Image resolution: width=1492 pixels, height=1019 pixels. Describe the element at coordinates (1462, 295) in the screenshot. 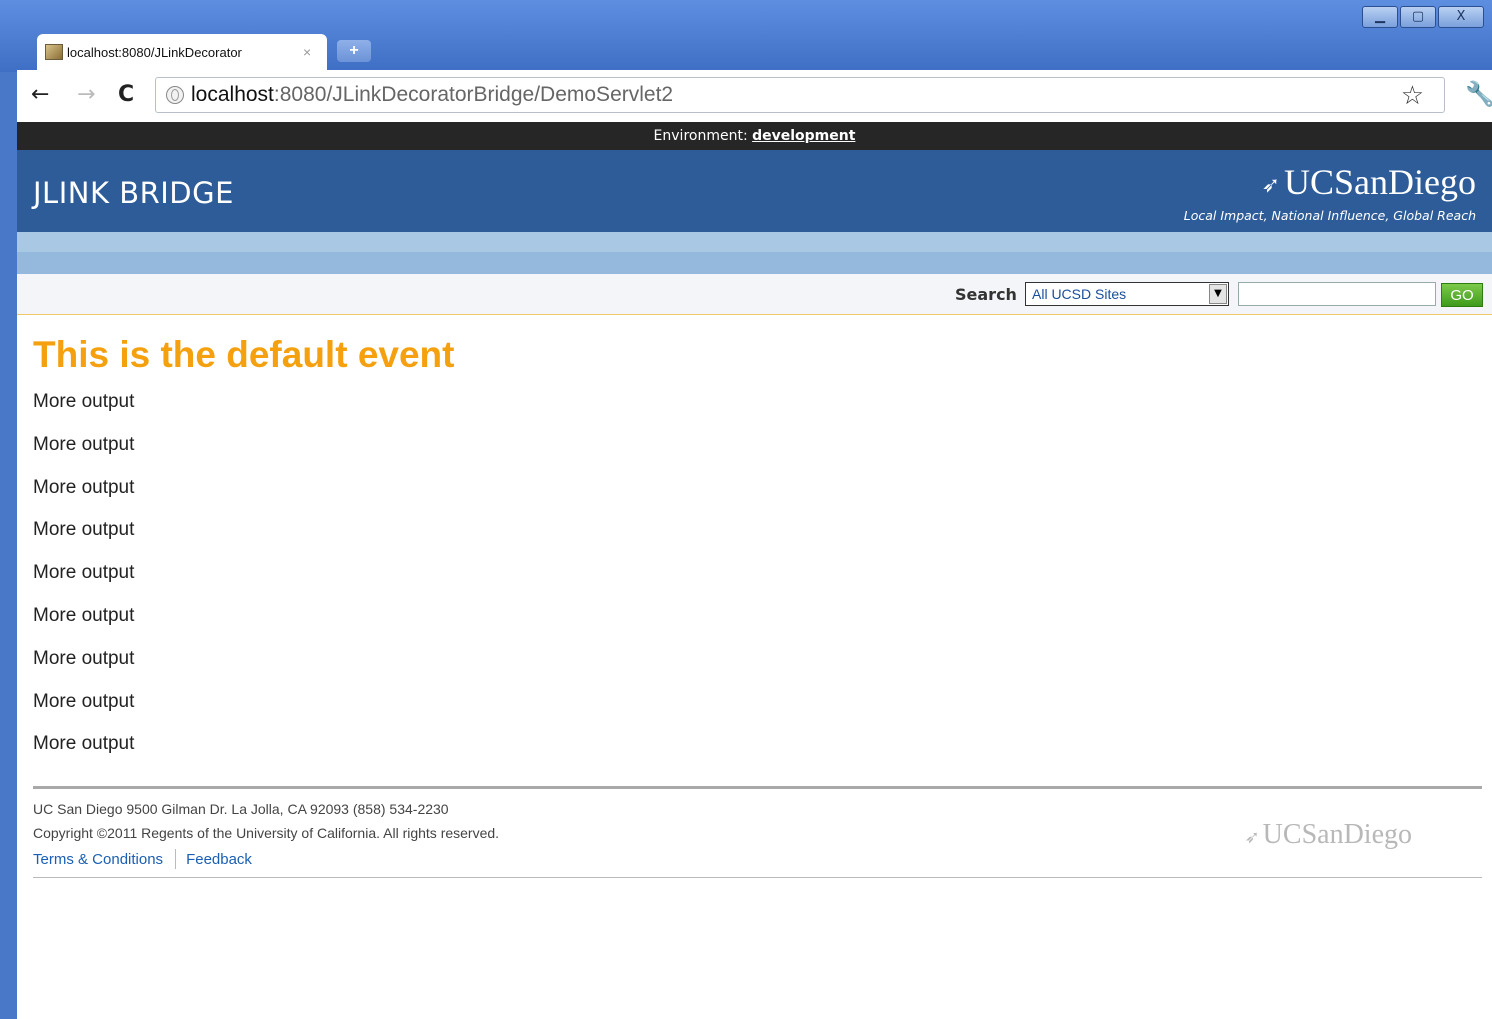

I see `go-button: GO` at that location.